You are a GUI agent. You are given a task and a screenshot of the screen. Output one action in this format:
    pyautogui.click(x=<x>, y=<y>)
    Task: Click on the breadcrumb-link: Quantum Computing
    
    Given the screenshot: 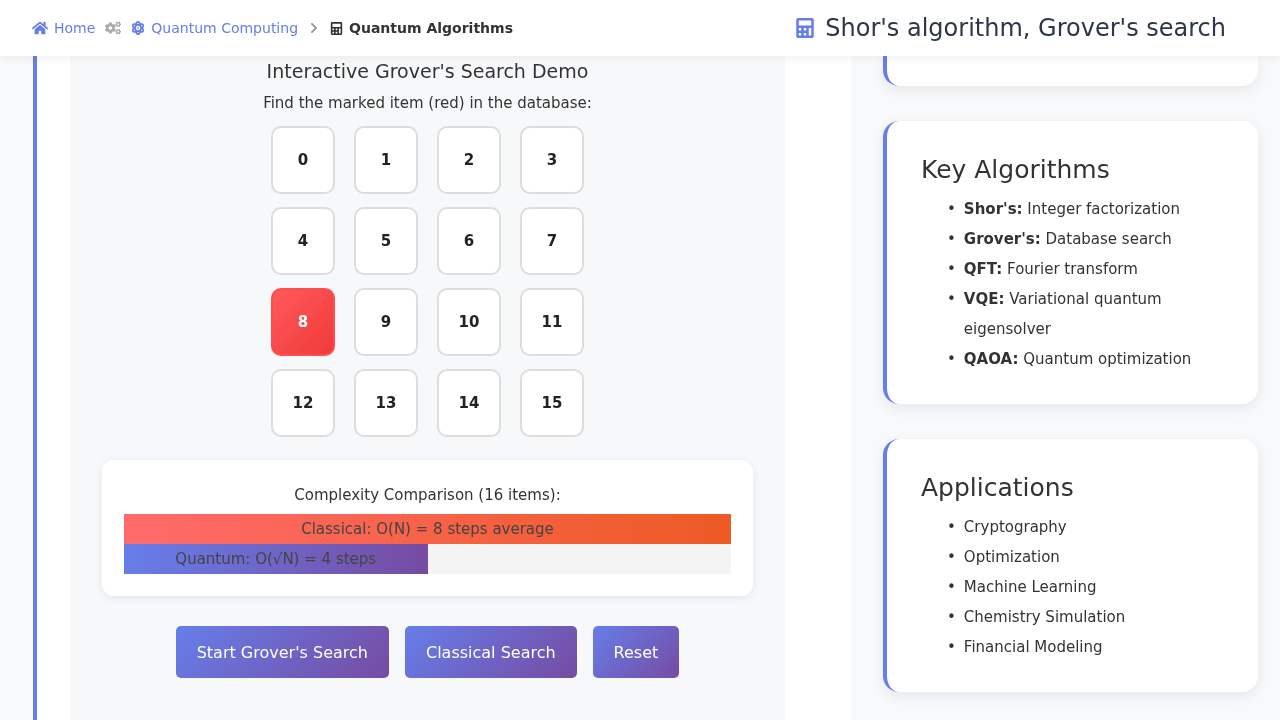 What is the action you would take?
    pyautogui.click(x=214, y=28)
    